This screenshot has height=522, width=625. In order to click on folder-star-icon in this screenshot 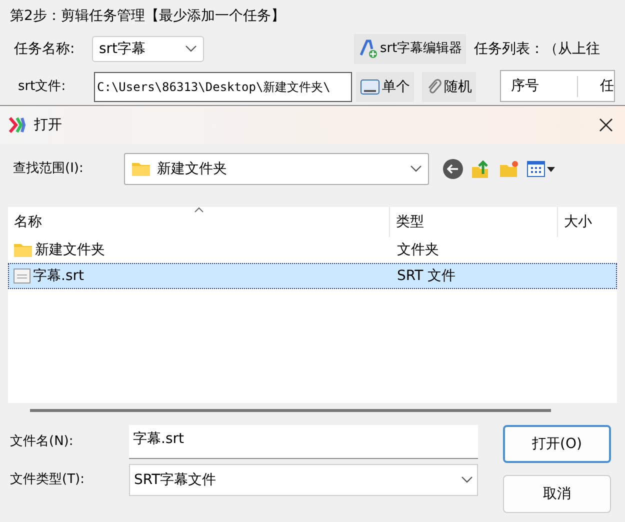, I will do `click(509, 169)`.